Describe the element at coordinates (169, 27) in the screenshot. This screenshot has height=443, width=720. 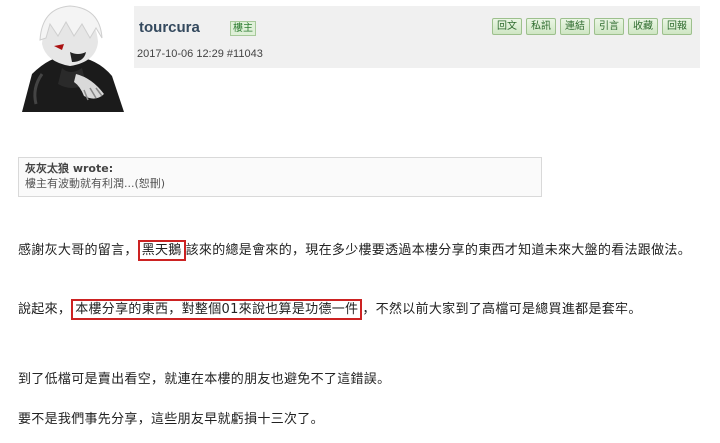
I see `username: tourcura` at that location.